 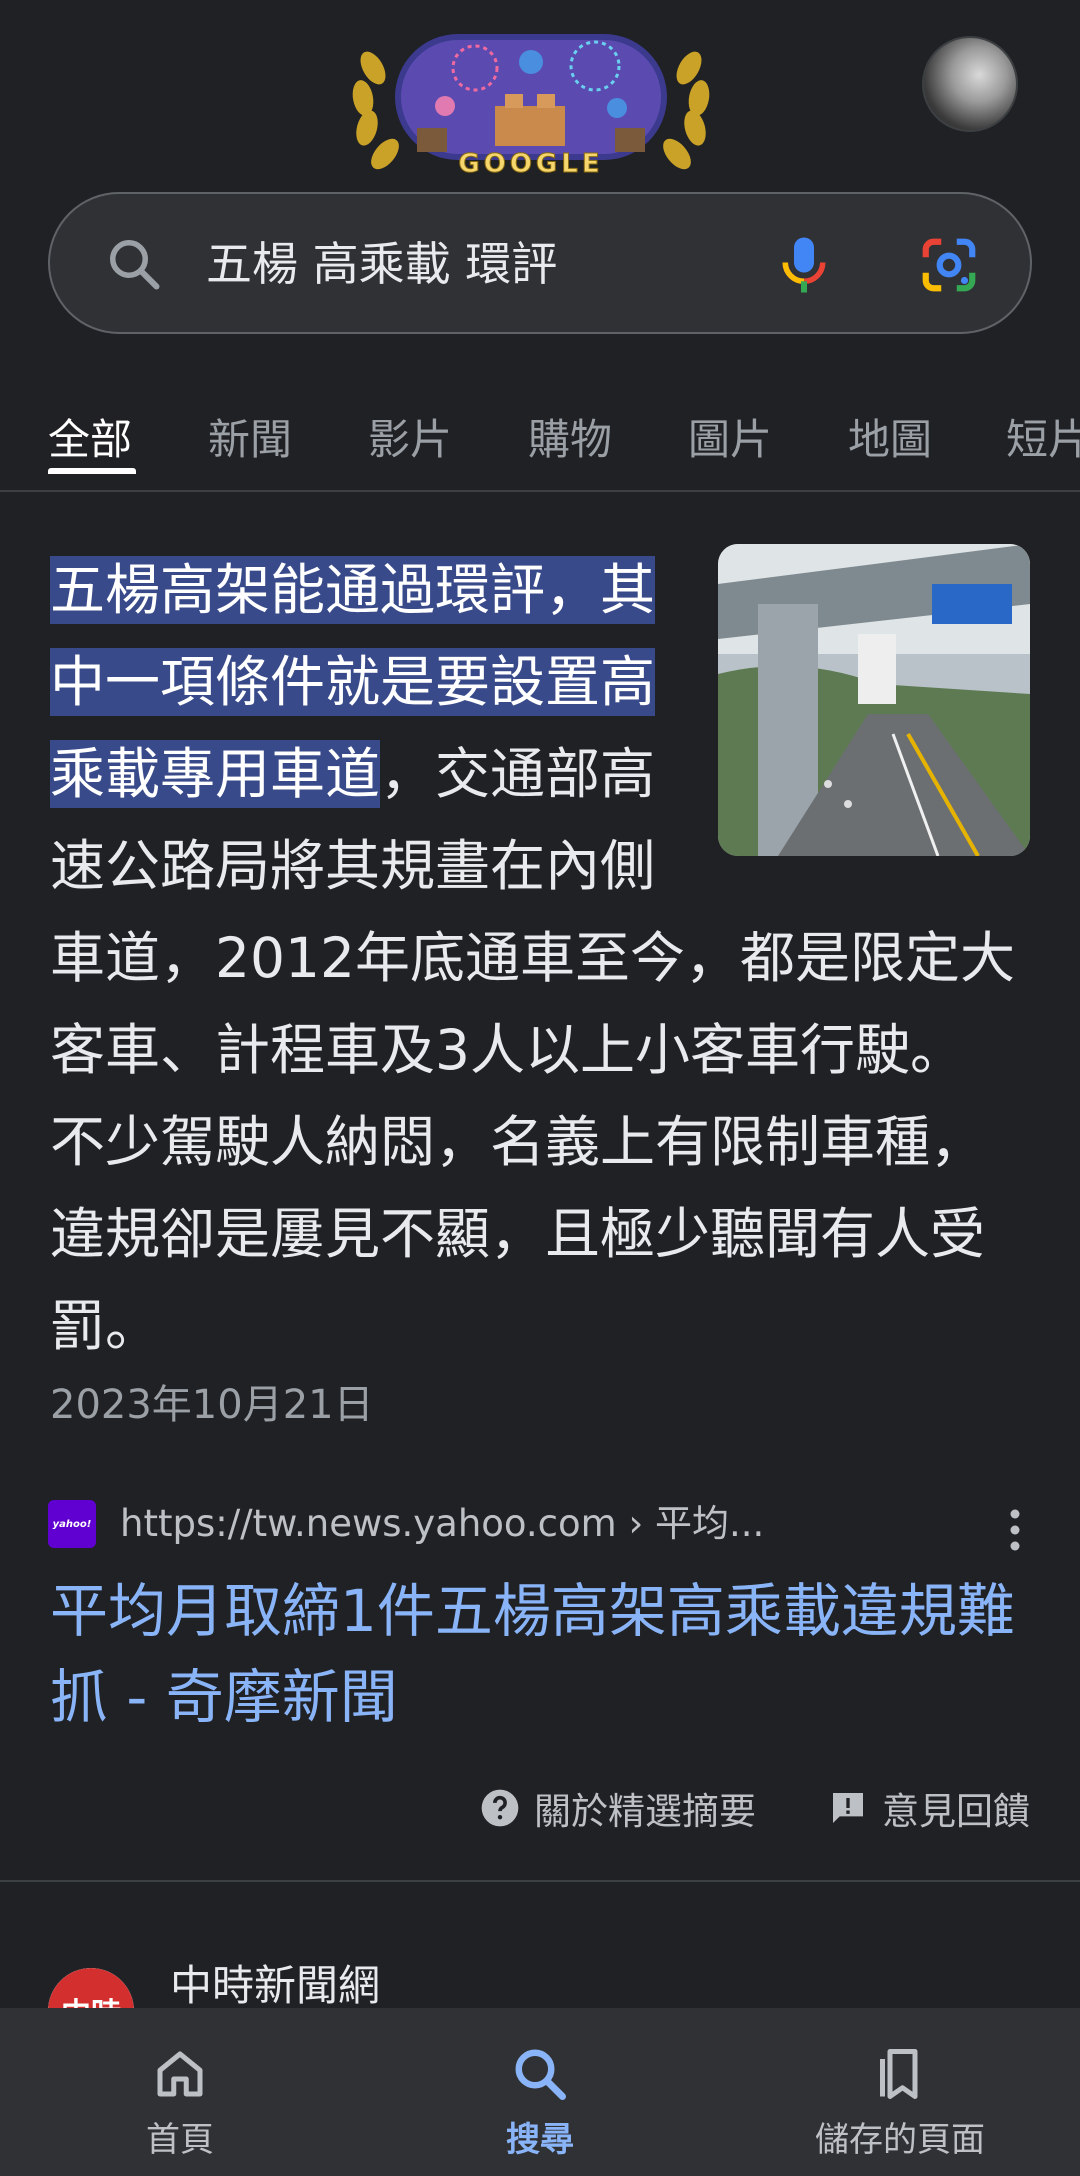 I want to click on search-tabs: 全部 新聞 影片 購物 圖片 地圖 短片, so click(x=540, y=446).